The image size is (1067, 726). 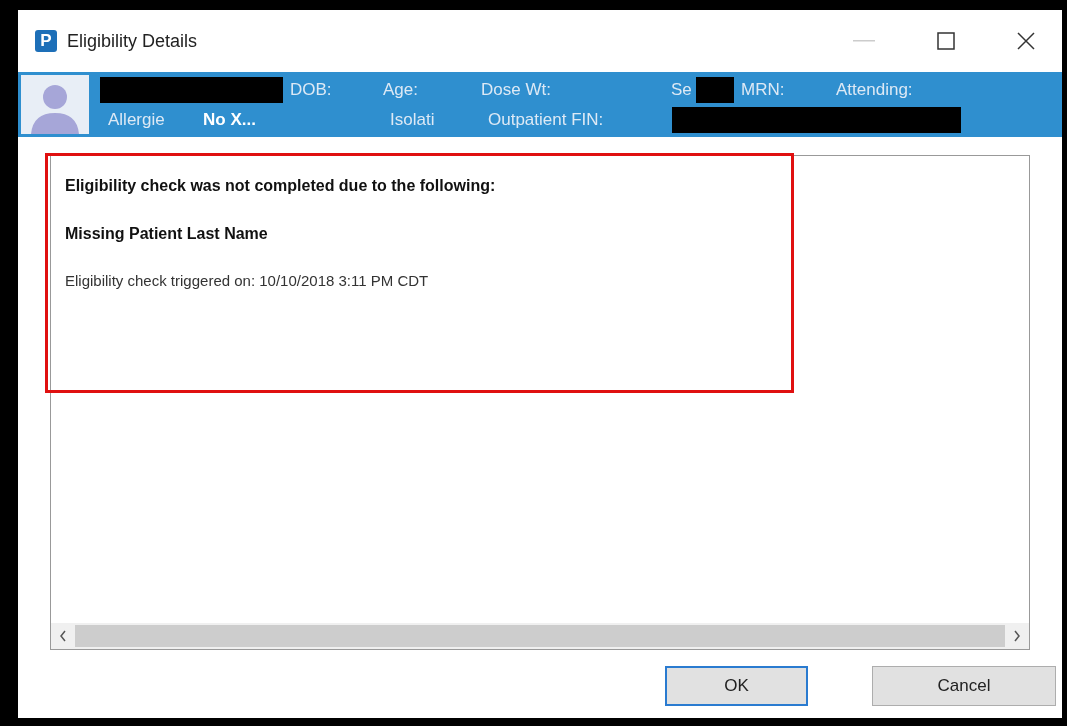 What do you see at coordinates (132, 41) in the screenshot?
I see `window-title: Eligibility Details` at bounding box center [132, 41].